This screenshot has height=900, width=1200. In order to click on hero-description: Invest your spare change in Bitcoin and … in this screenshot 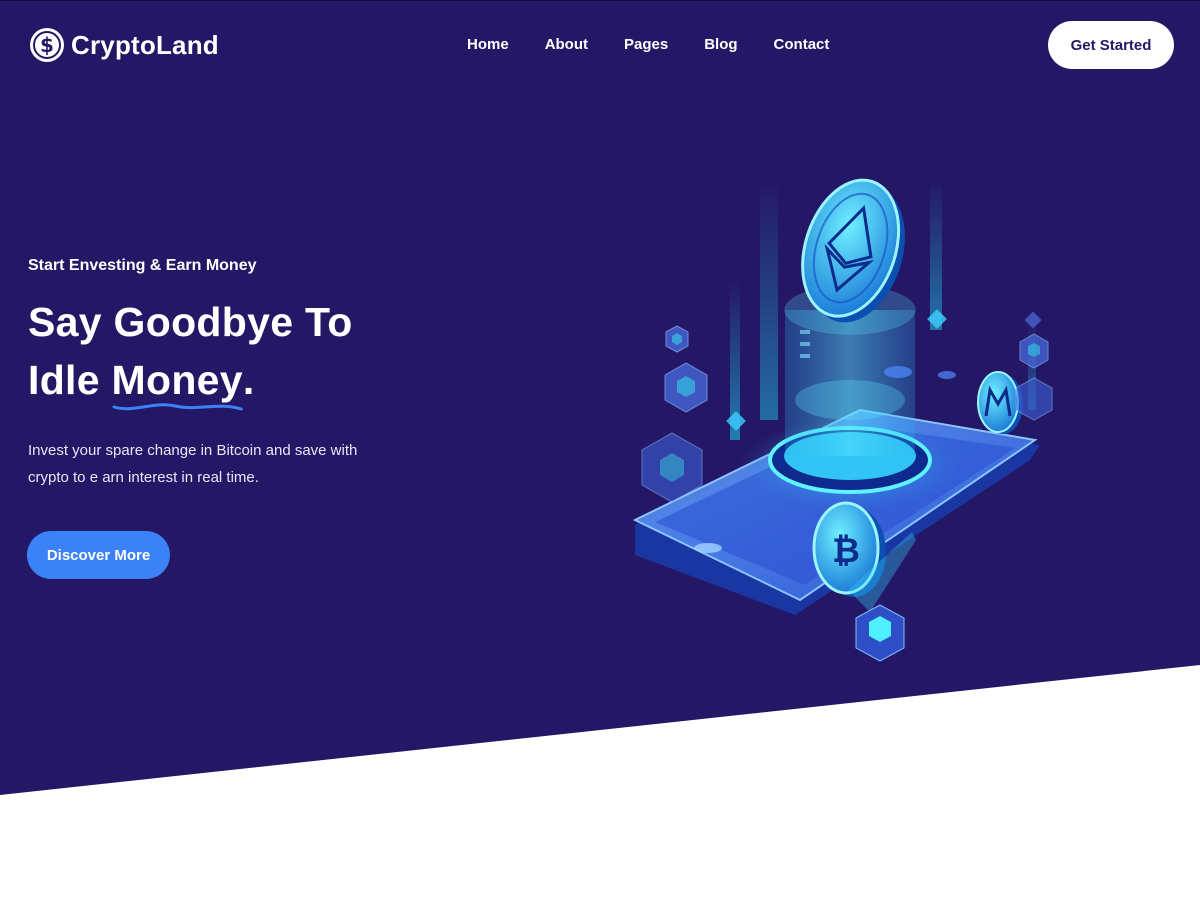, I will do `click(193, 464)`.